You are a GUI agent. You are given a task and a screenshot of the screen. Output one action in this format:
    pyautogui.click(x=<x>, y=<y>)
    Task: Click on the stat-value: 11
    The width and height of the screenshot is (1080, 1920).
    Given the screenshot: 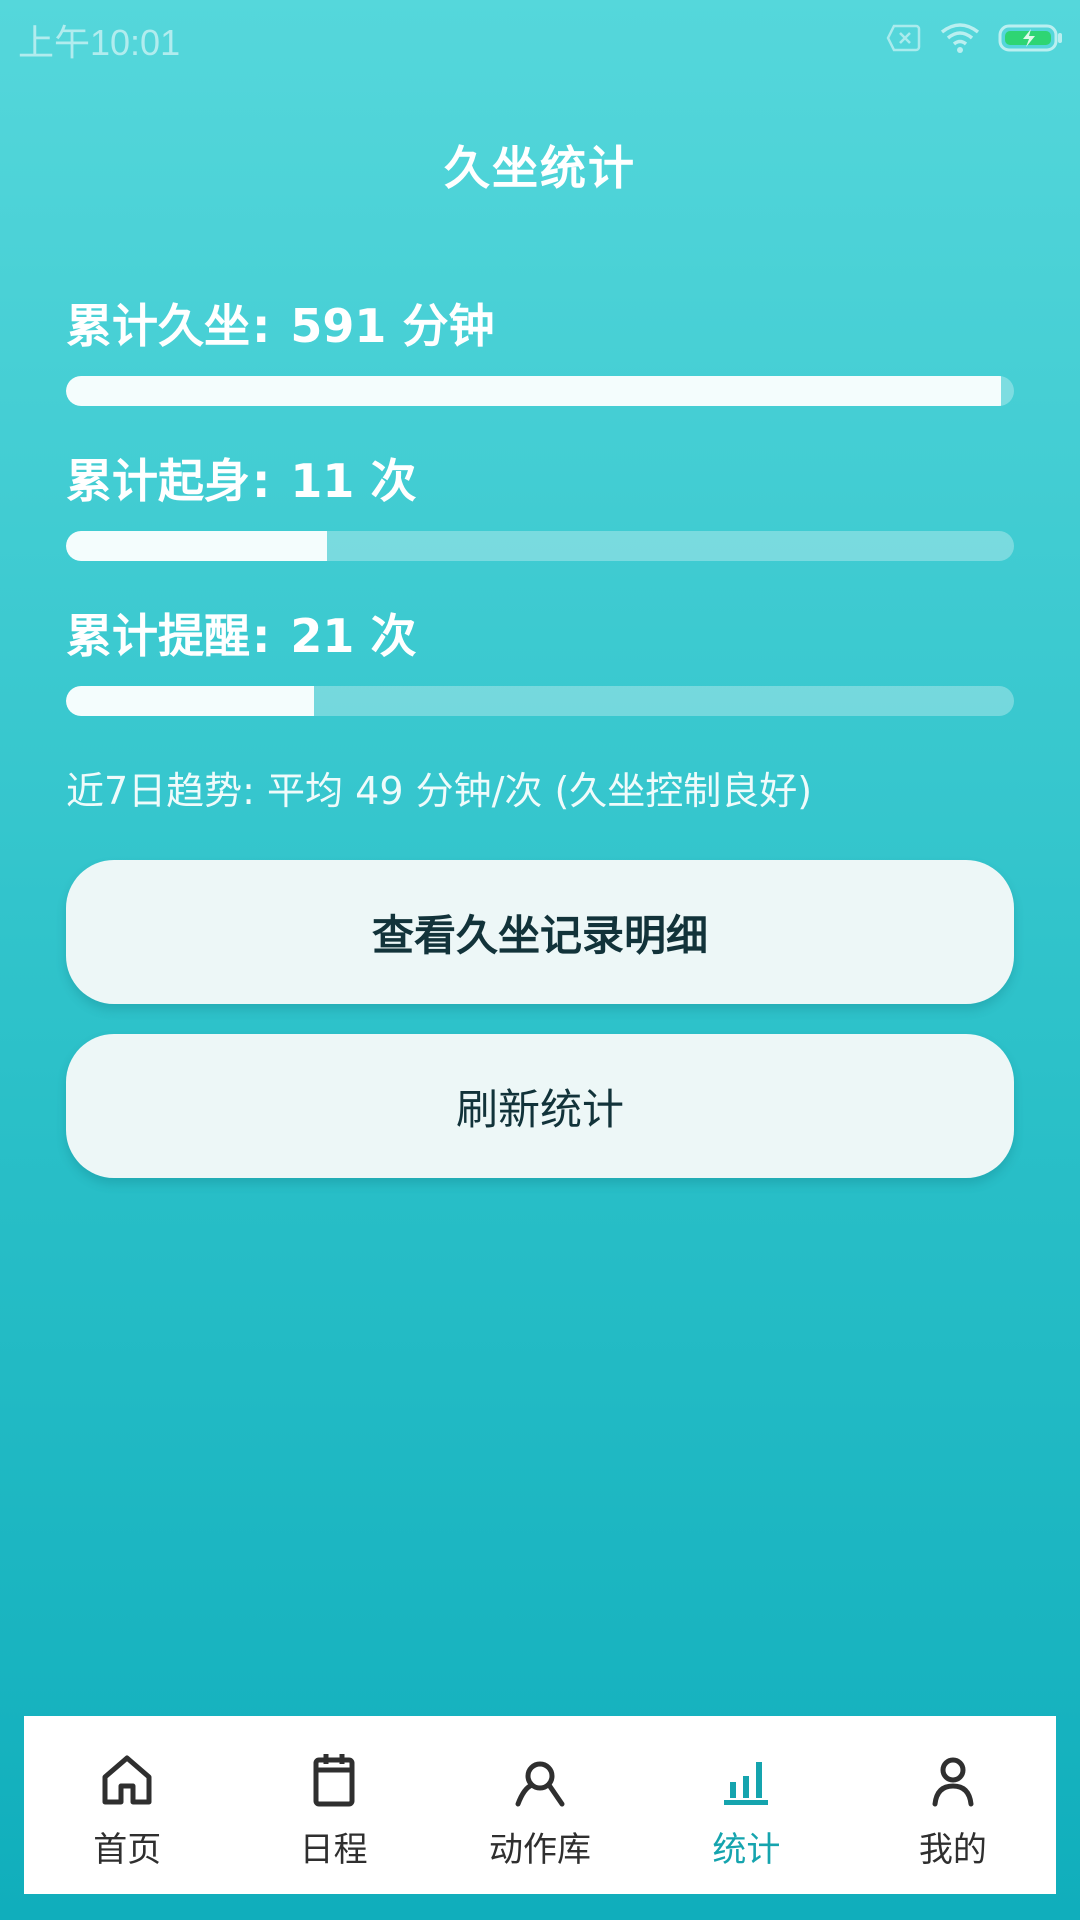 What is the action you would take?
    pyautogui.click(x=322, y=481)
    